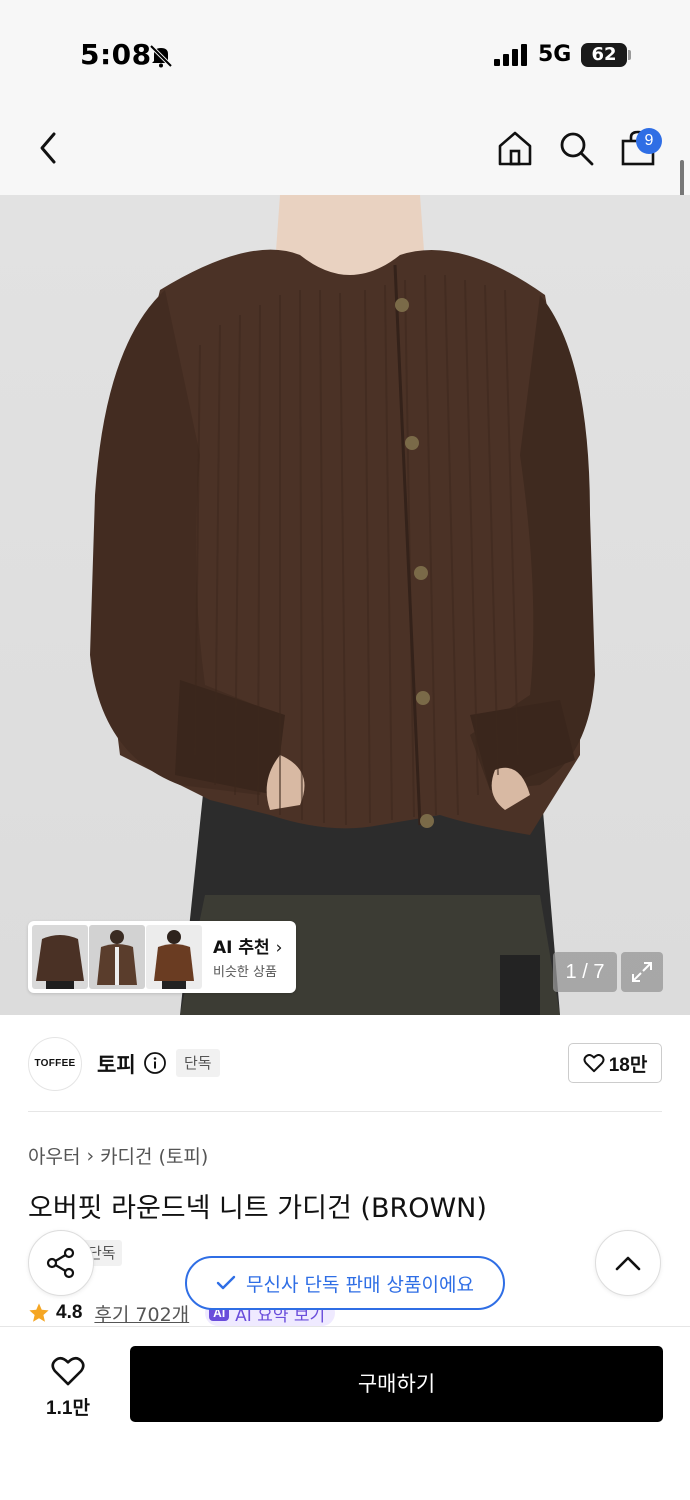  What do you see at coordinates (68, 1408) in the screenshot?
I see `wishlist-count: 1.1만` at bounding box center [68, 1408].